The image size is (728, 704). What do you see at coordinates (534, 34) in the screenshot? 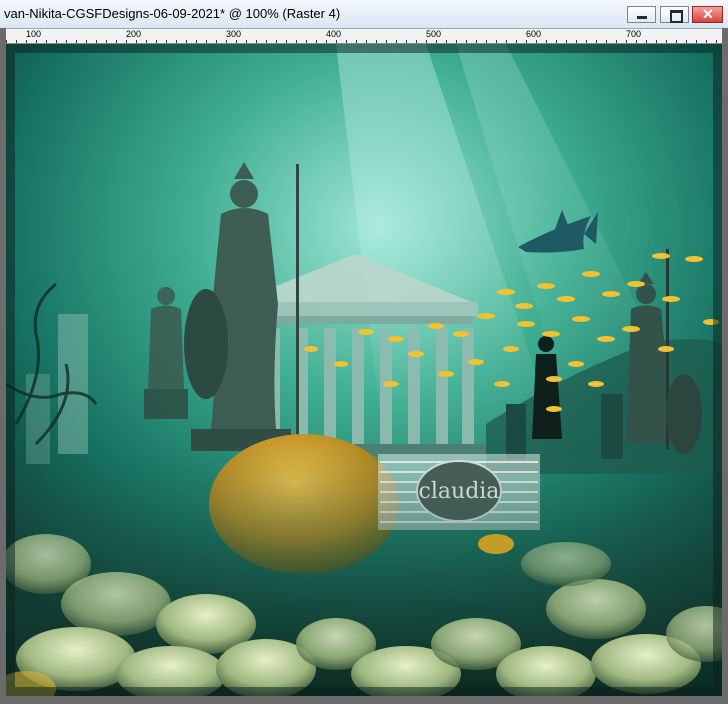
I see `ruler-label: 600` at bounding box center [534, 34].